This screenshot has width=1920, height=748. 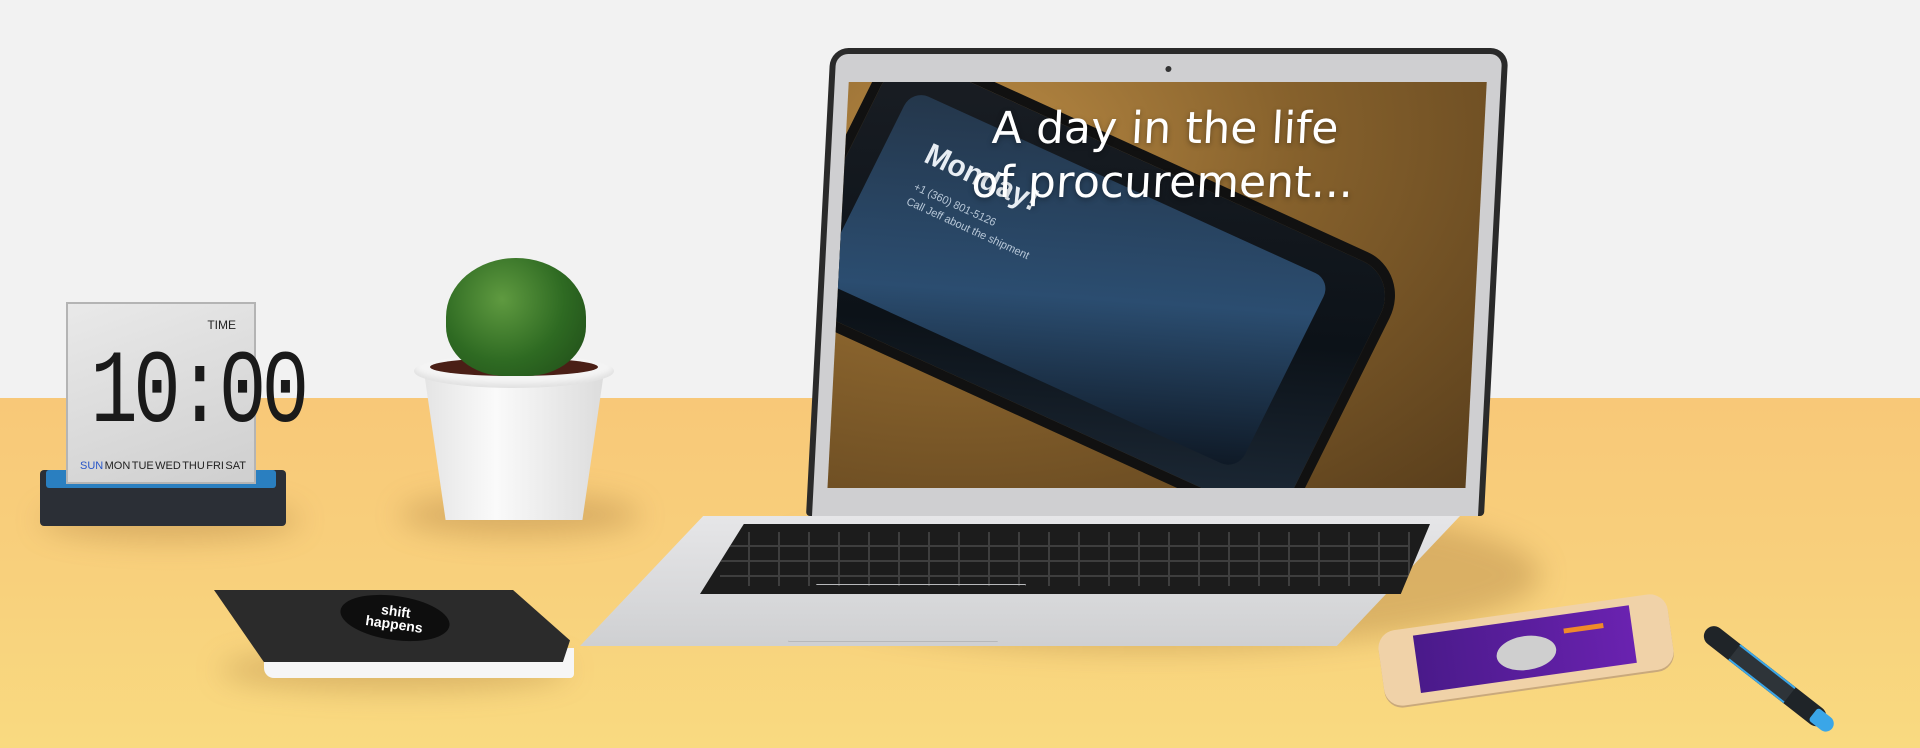 I want to click on cactus-plant, so click(x=516, y=317).